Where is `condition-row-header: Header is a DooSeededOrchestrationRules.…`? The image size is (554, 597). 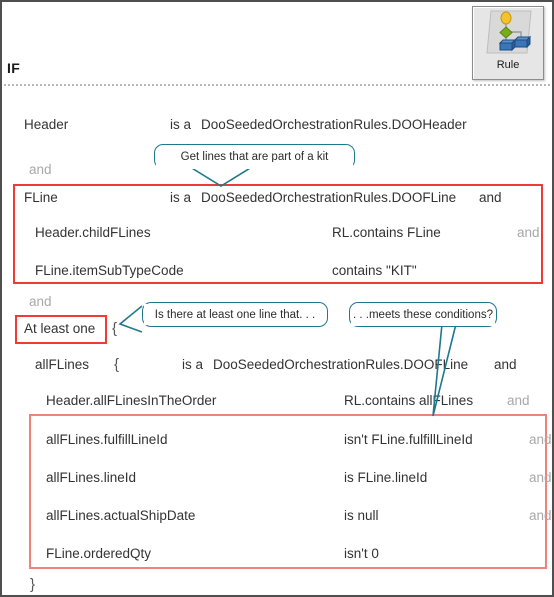 condition-row-header: Header is a DooSeededOrchestrationRules.… is located at coordinates (277, 125).